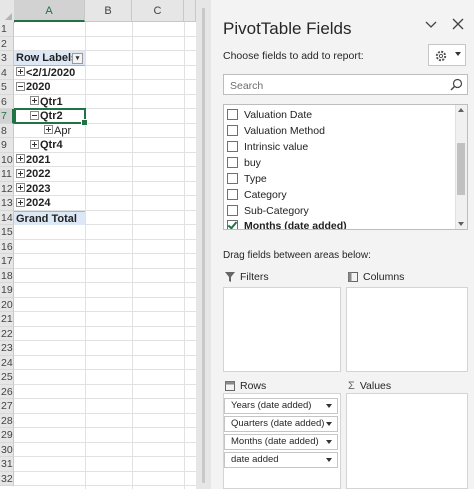 Image resolution: width=474 pixels, height=489 pixels. I want to click on row-header: 12, so click(7, 188).